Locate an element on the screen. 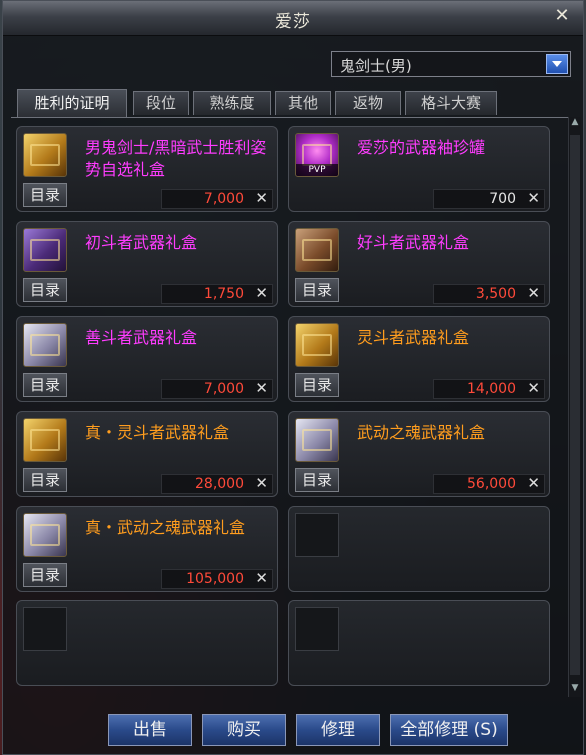 The width and height of the screenshot is (586, 755). item-price: 28,000 is located at coordinates (217, 484).